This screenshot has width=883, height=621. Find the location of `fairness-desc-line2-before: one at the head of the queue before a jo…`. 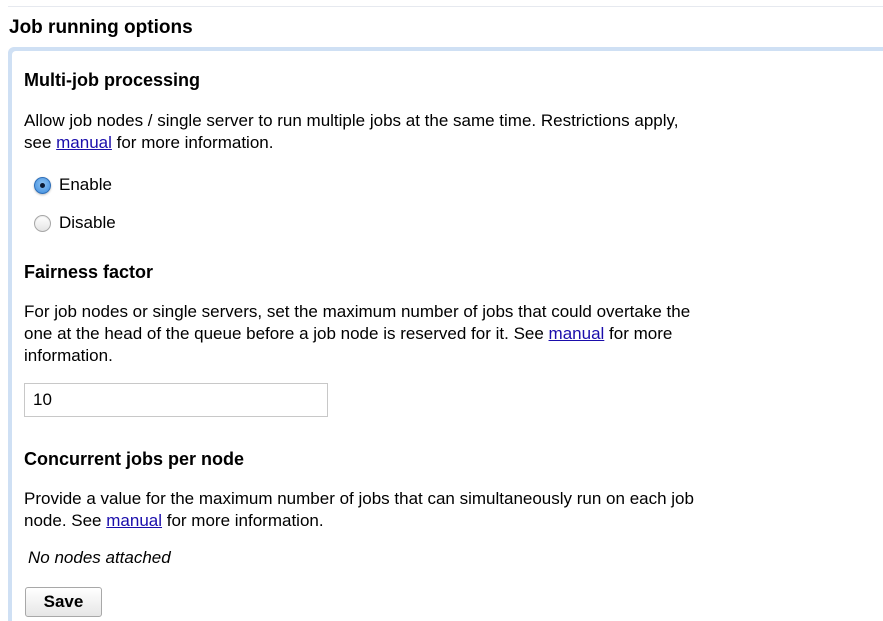

fairness-desc-line2-before: one at the head of the queue before a jo… is located at coordinates (286, 333).